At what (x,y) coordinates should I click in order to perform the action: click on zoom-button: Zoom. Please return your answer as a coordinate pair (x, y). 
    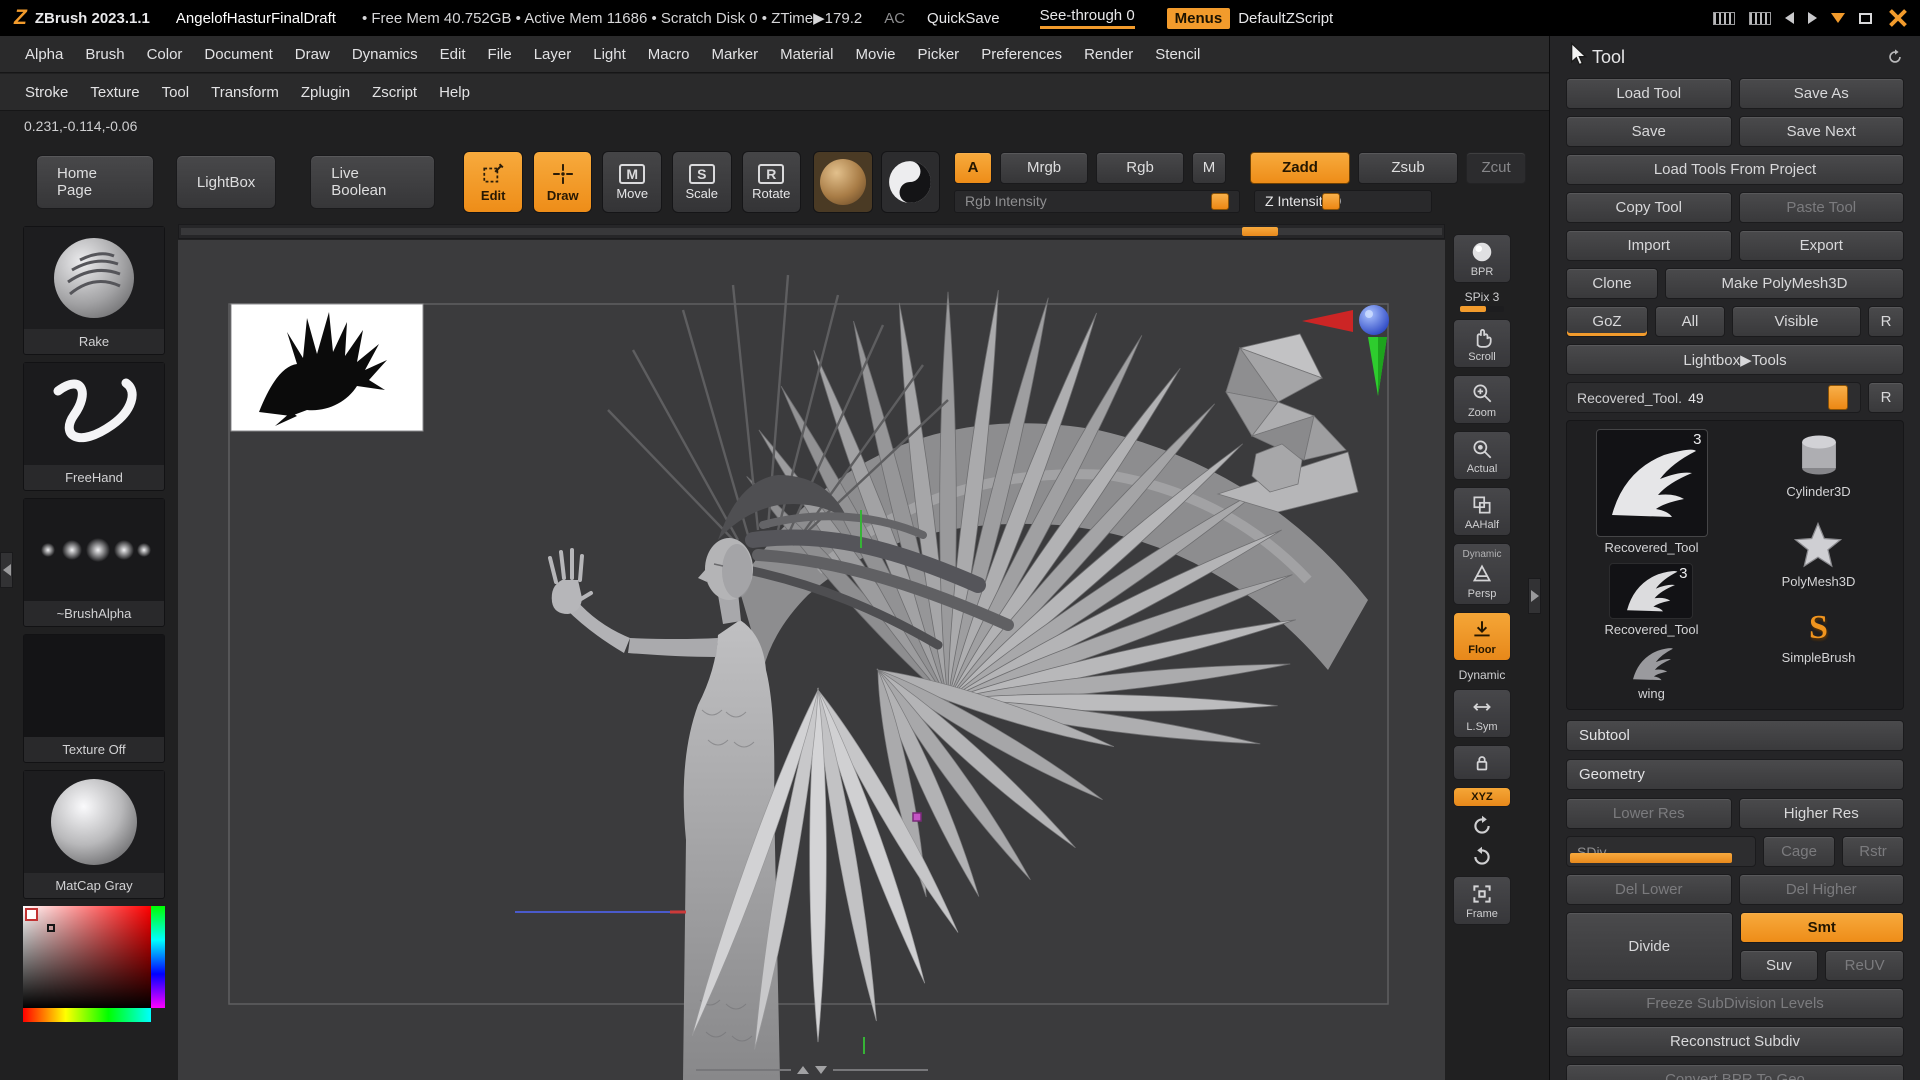
    Looking at the image, I should click on (1482, 399).